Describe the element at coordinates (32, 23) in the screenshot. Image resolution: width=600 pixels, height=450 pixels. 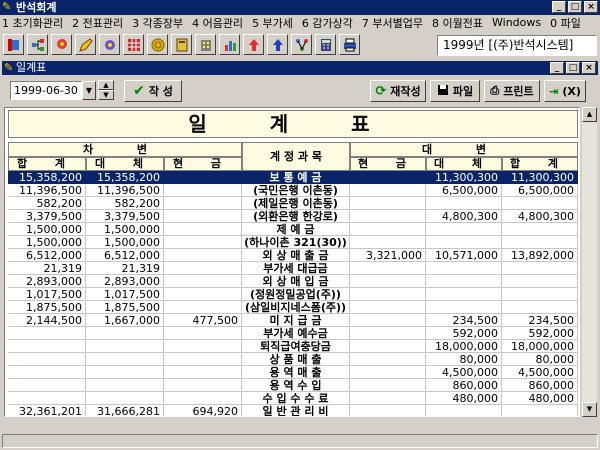
I see `menu-init: 1 초기화관리` at that location.